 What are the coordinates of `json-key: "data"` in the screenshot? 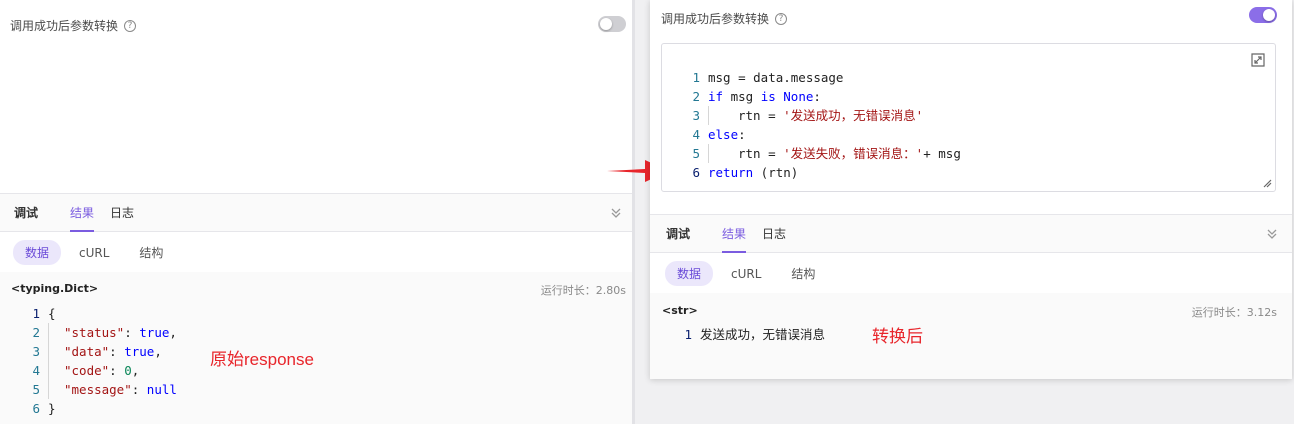 It's located at (87, 351).